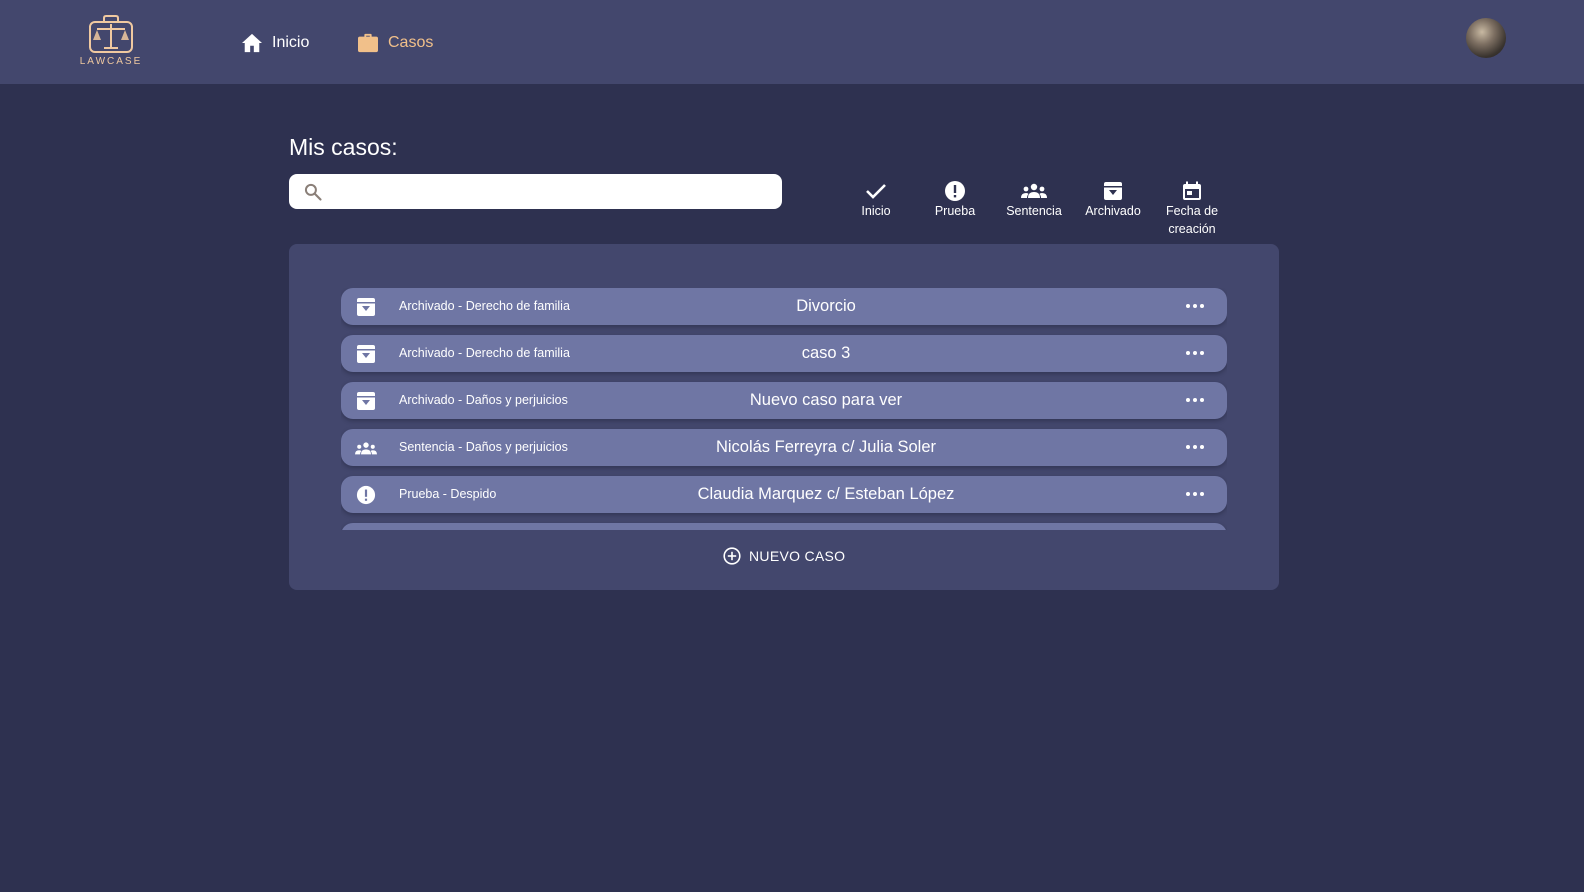 The width and height of the screenshot is (1584, 892). I want to click on new-case-button: NUEVO CASO, so click(784, 556).